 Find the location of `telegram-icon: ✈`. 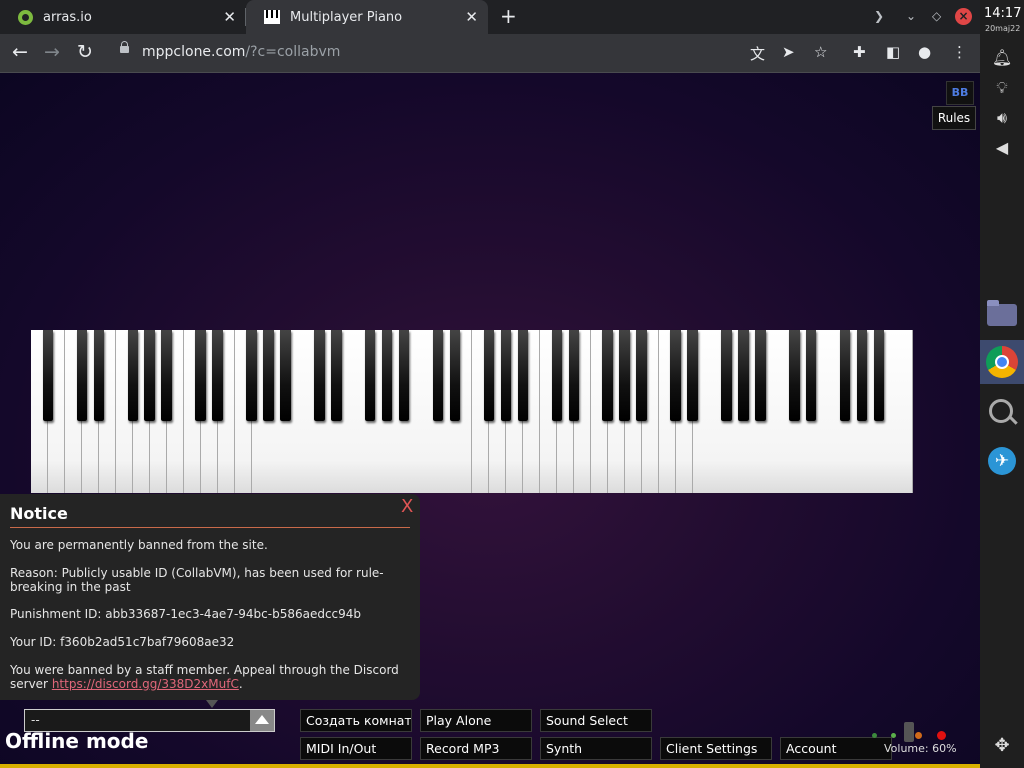

telegram-icon: ✈ is located at coordinates (1002, 461).